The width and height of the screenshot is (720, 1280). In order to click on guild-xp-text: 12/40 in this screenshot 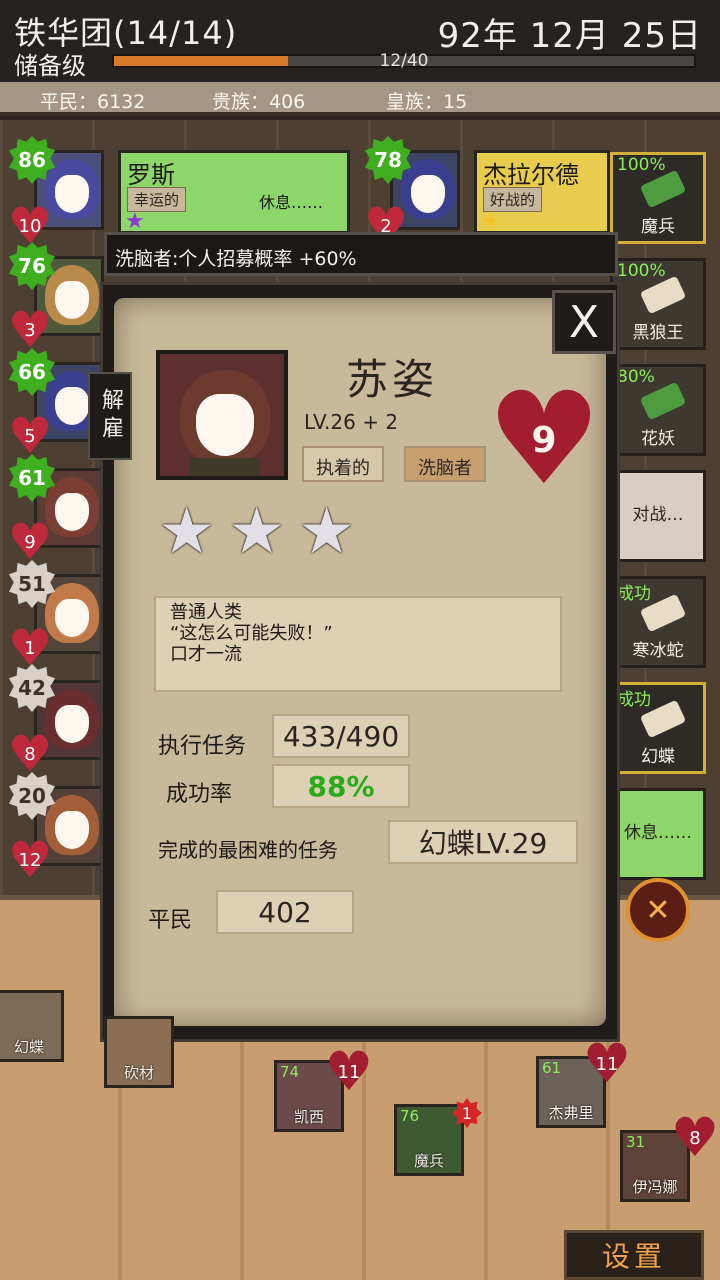, I will do `click(404, 61)`.